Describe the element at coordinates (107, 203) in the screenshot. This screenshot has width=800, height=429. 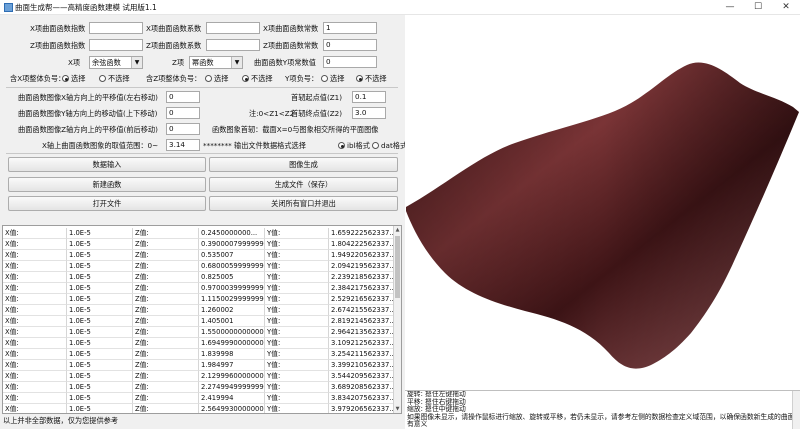
I see `open-file-button: 打开文件` at that location.